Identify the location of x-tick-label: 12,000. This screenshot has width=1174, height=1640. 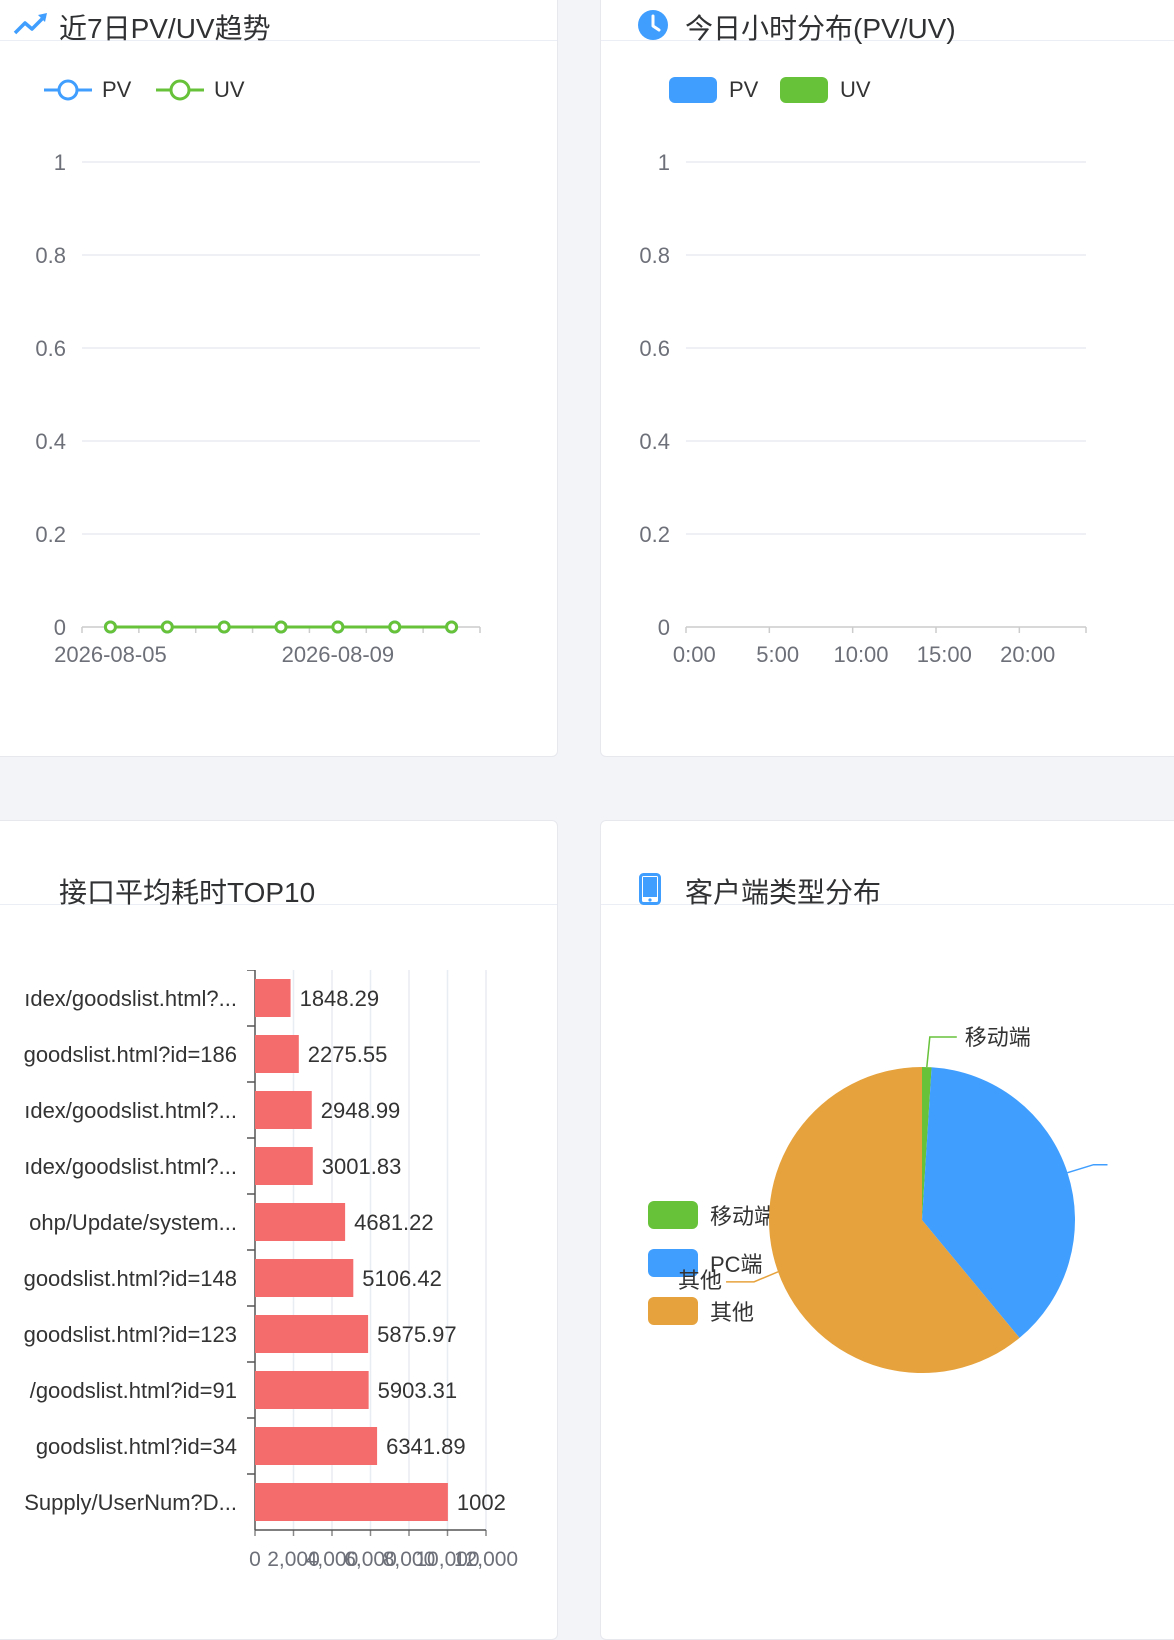
(486, 1559).